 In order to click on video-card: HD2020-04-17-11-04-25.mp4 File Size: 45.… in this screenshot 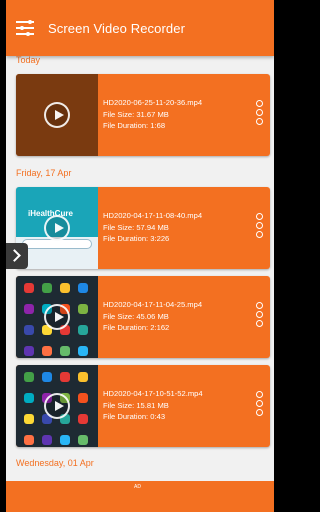, I will do `click(143, 317)`.